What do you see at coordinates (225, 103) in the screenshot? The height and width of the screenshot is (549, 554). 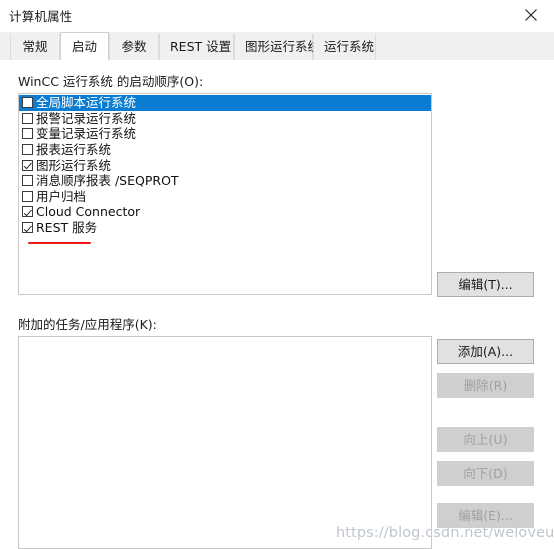 I see `startup-list-item: 全局脚本运行系统` at bounding box center [225, 103].